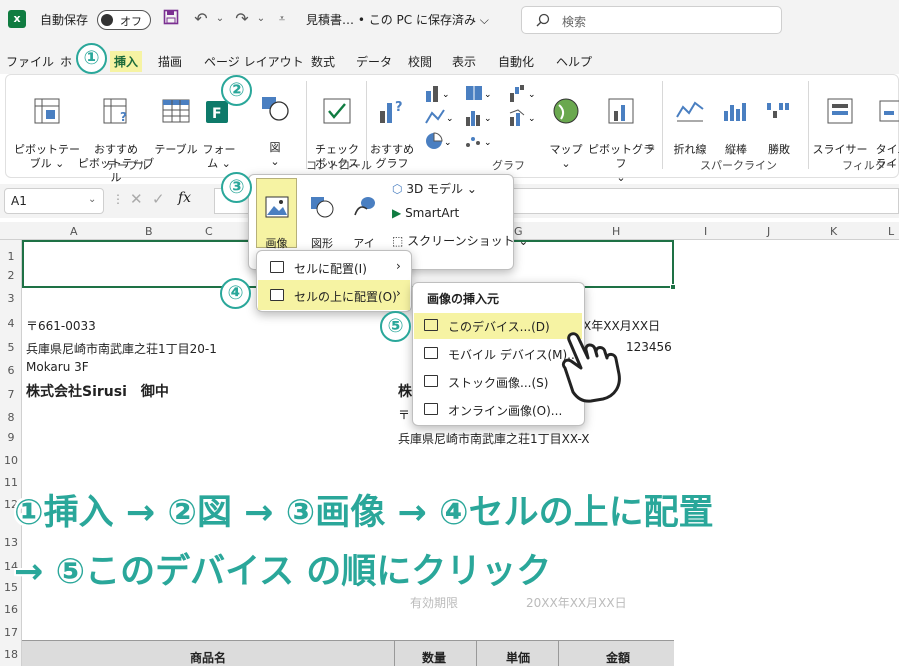  What do you see at coordinates (651, 148) in the screenshot?
I see `chart-dialog-launcher-icon: ⧉` at bounding box center [651, 148].